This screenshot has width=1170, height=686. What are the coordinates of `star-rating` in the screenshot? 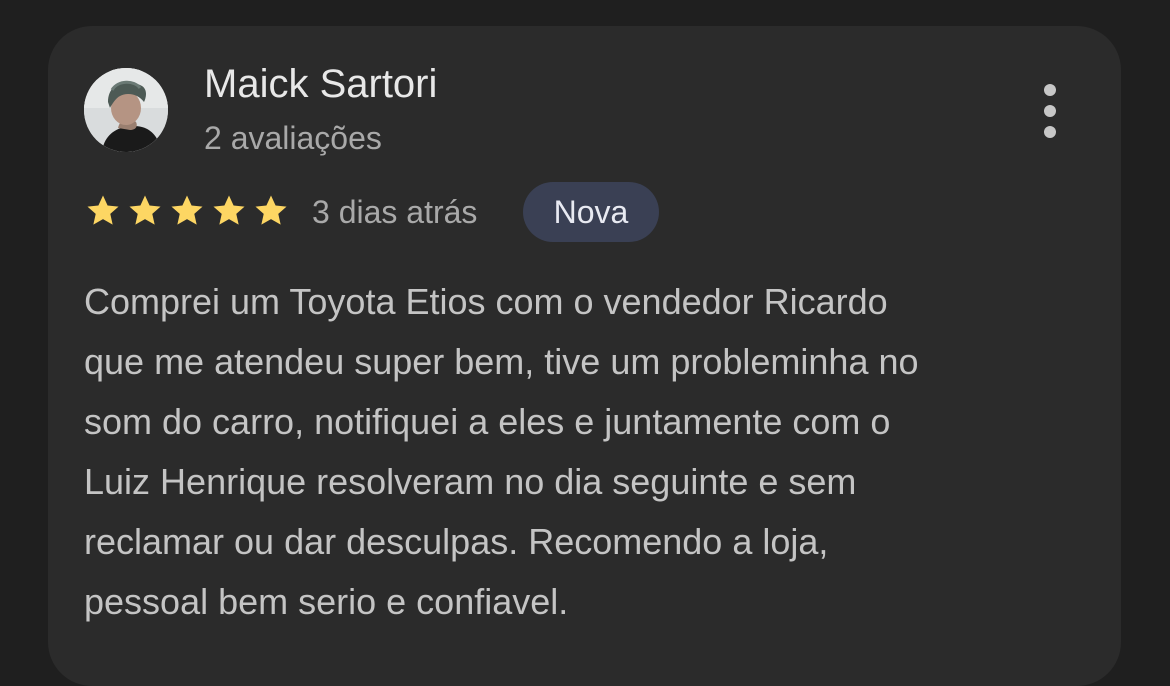 It's located at (187, 211).